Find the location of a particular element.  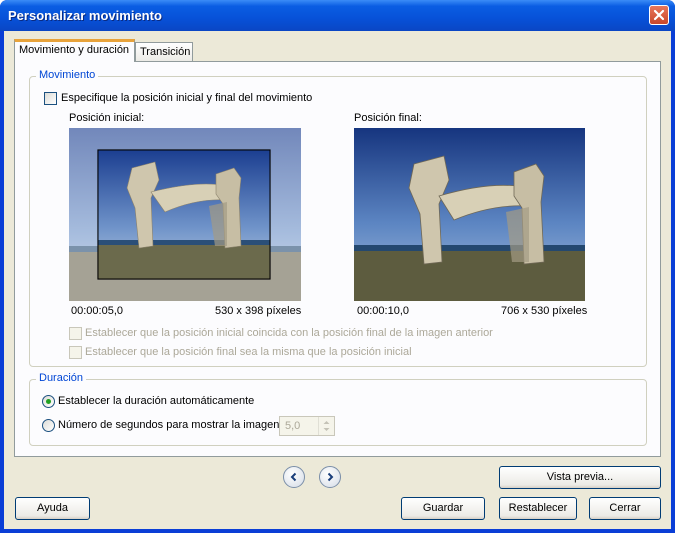

match-previous-checkbox is located at coordinates (75, 333).